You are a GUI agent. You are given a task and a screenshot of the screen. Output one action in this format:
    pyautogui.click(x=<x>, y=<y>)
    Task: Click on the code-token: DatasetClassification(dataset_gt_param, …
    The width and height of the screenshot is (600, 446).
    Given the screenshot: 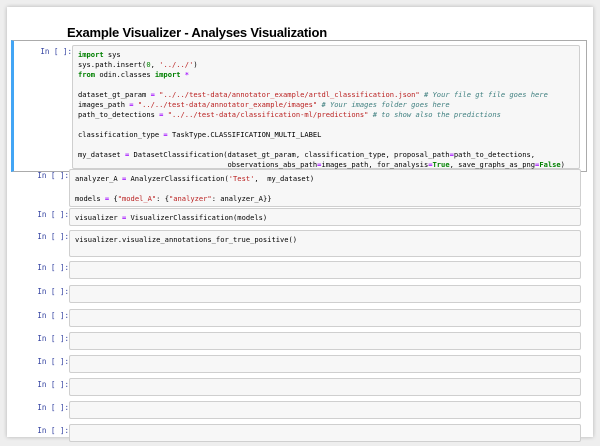 What is the action you would take?
    pyautogui.click(x=289, y=154)
    